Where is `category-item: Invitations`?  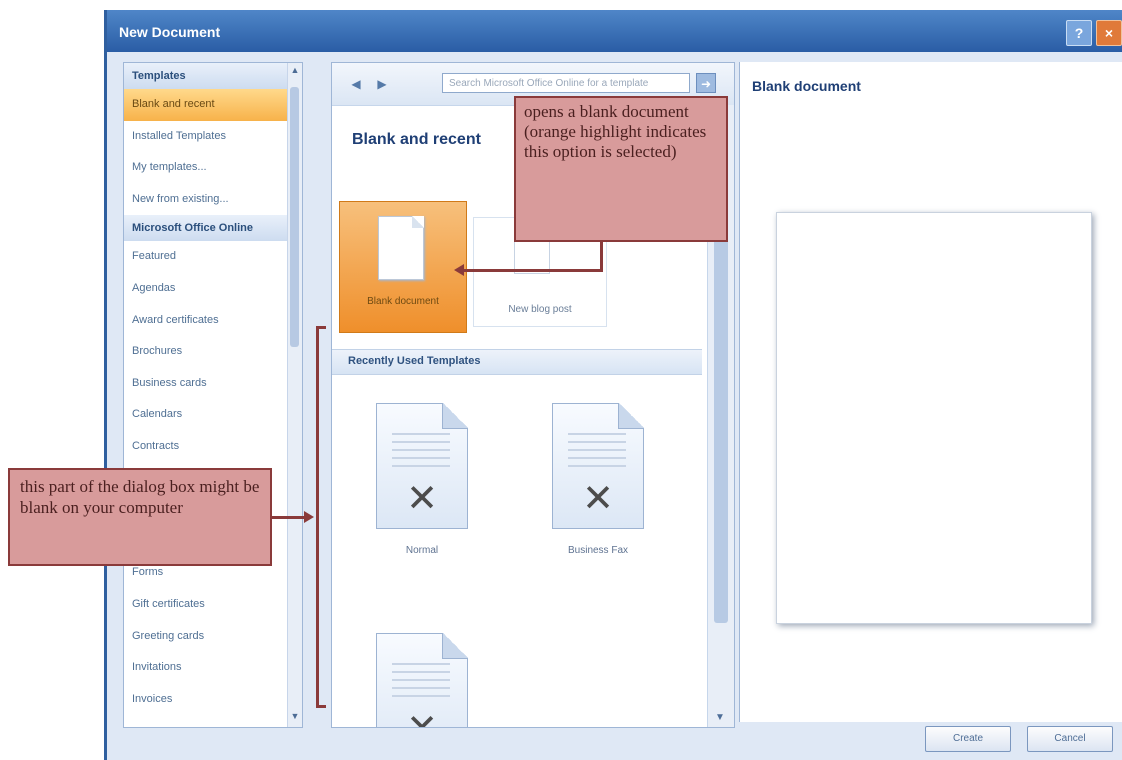
category-item: Invitations is located at coordinates (206, 668).